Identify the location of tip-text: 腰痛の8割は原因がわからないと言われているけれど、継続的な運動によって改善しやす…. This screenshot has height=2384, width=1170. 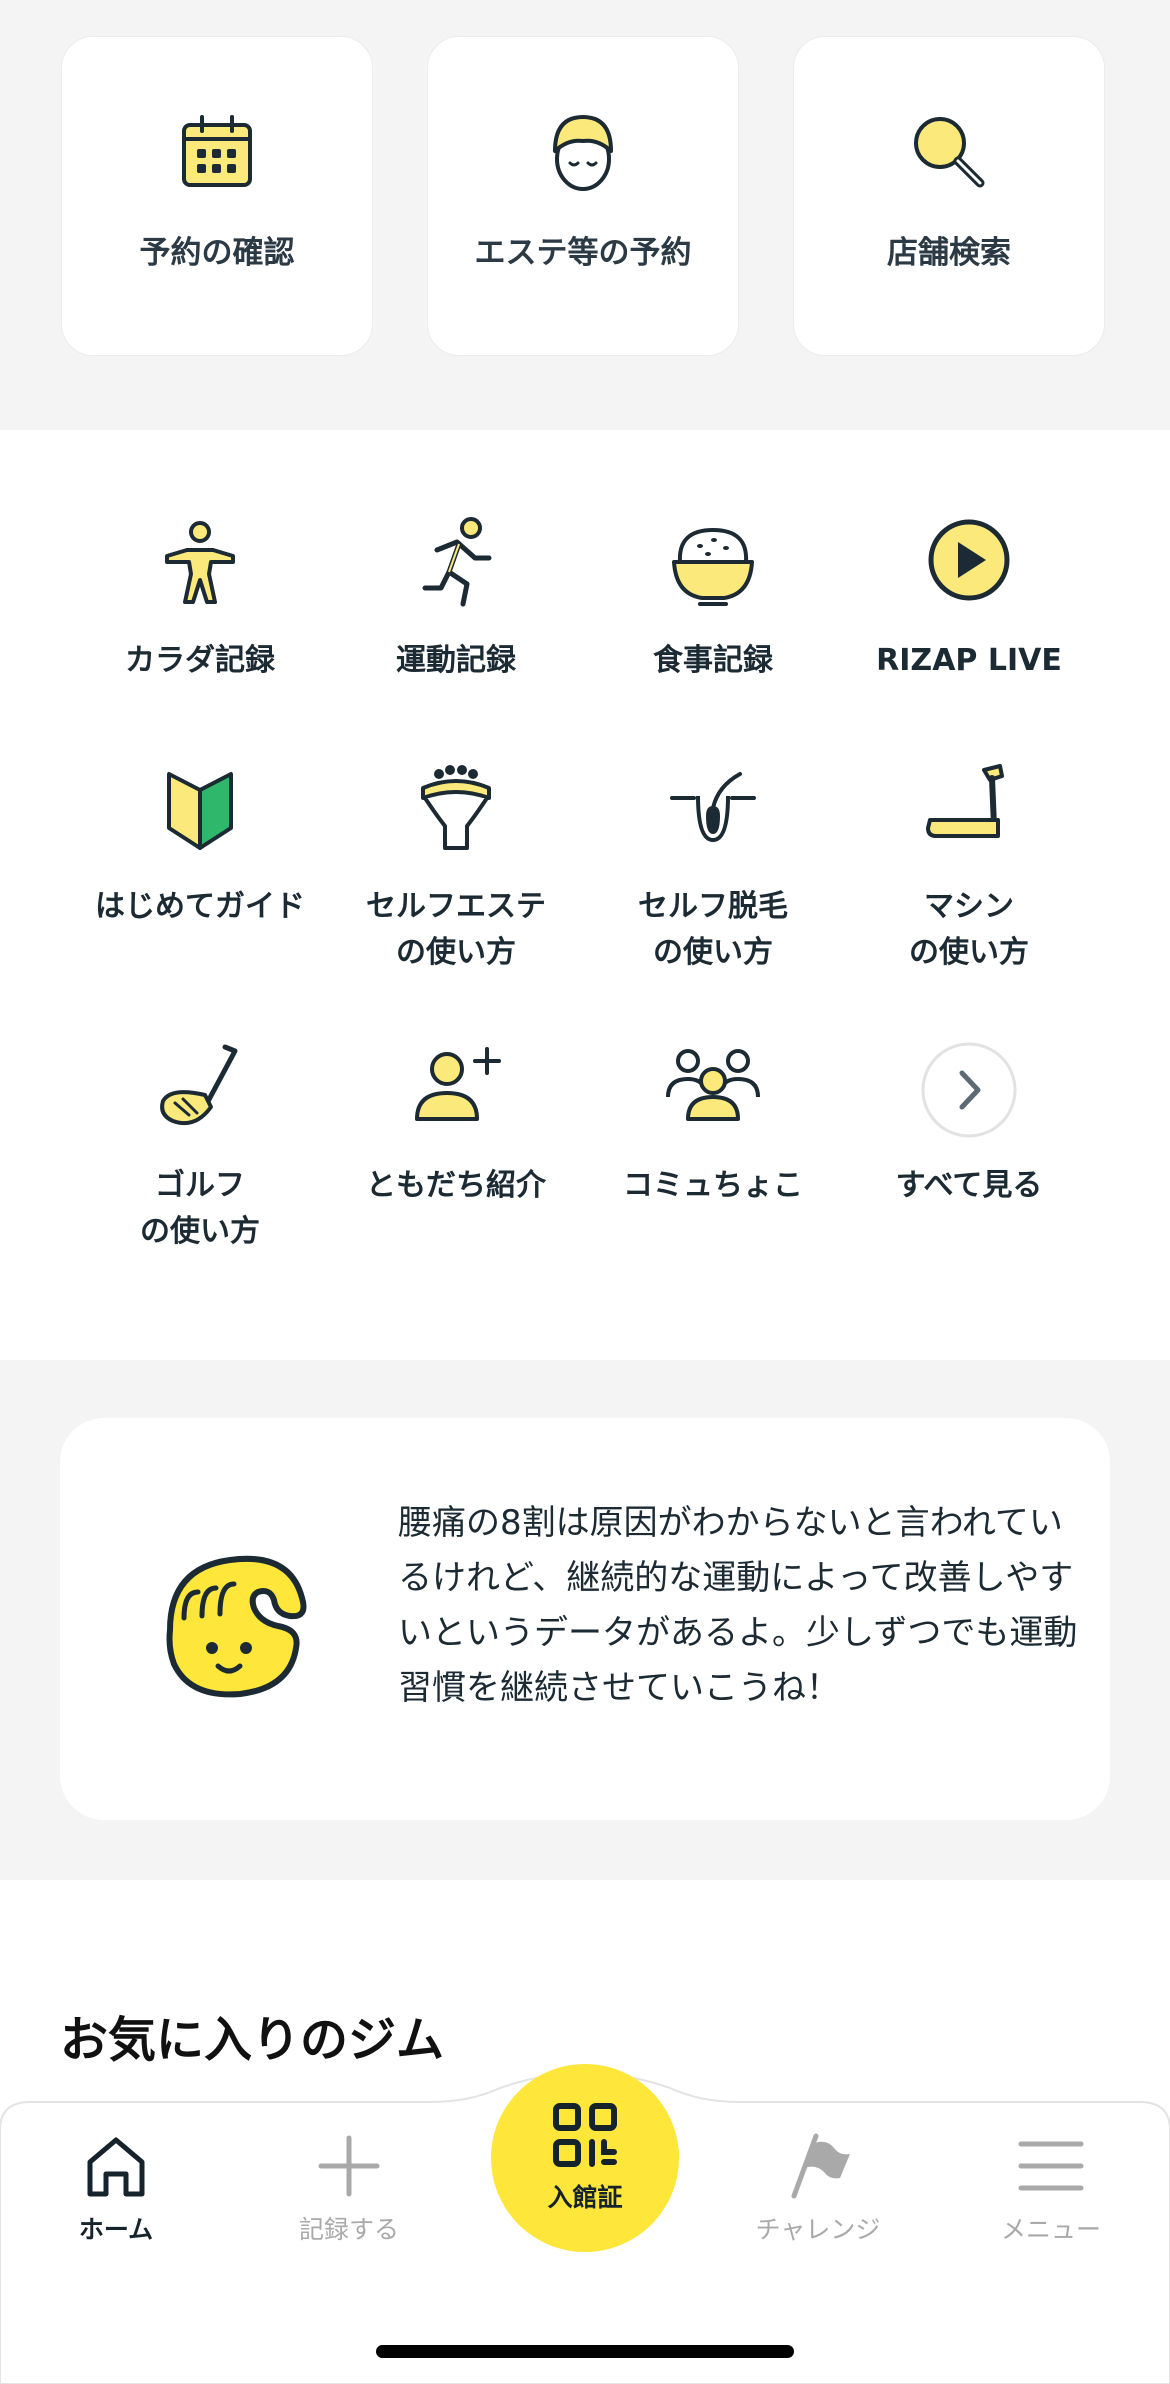
(738, 1605).